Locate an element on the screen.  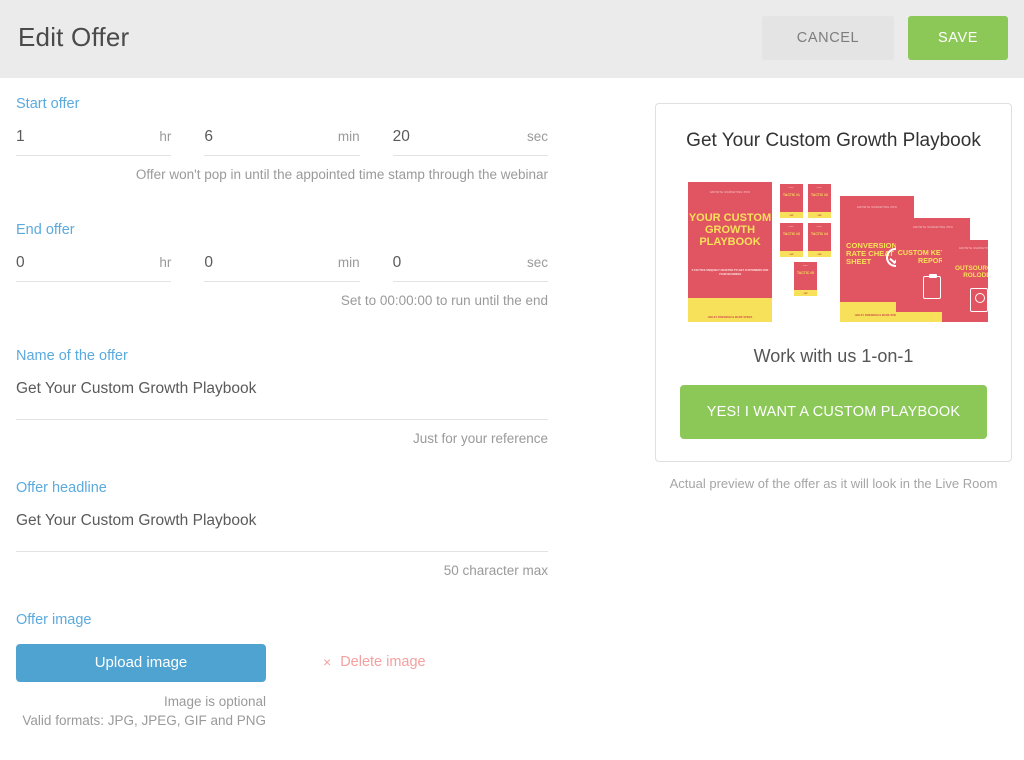
clipboard-icon is located at coordinates (932, 286).